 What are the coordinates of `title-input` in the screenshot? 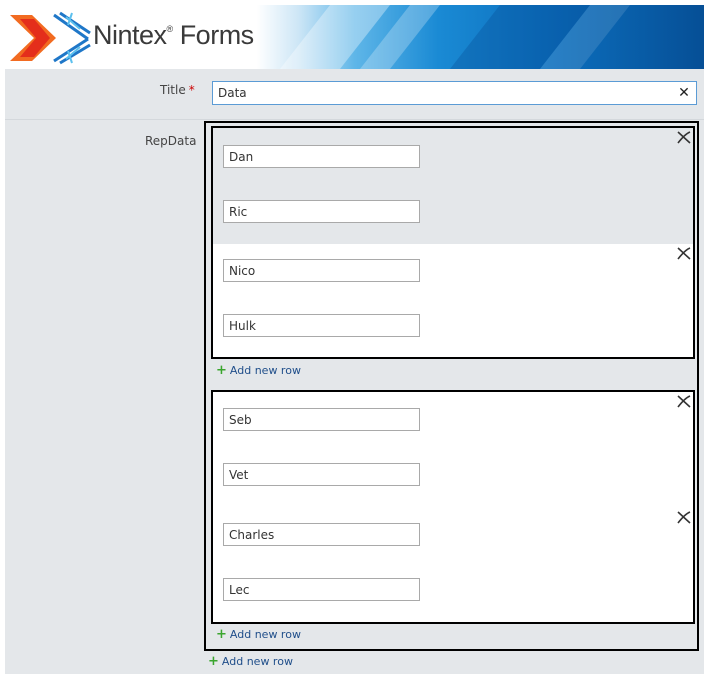 It's located at (454, 93).